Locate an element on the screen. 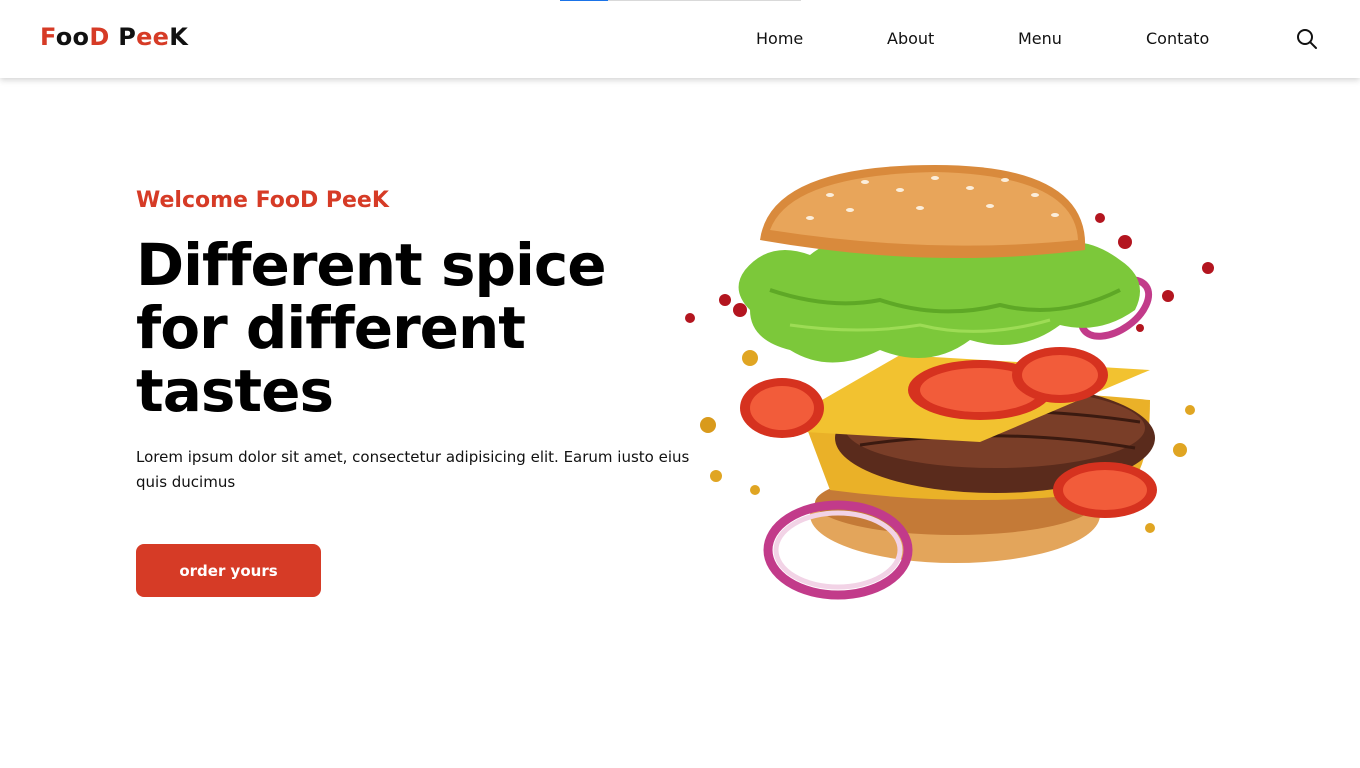  logo-letter: D is located at coordinates (104, 37).